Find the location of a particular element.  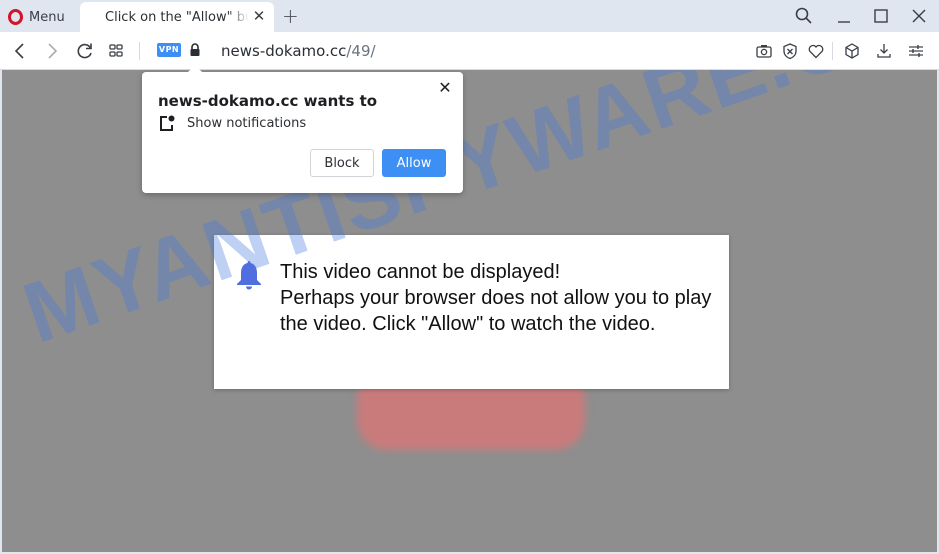

reload-icon is located at coordinates (85, 51).